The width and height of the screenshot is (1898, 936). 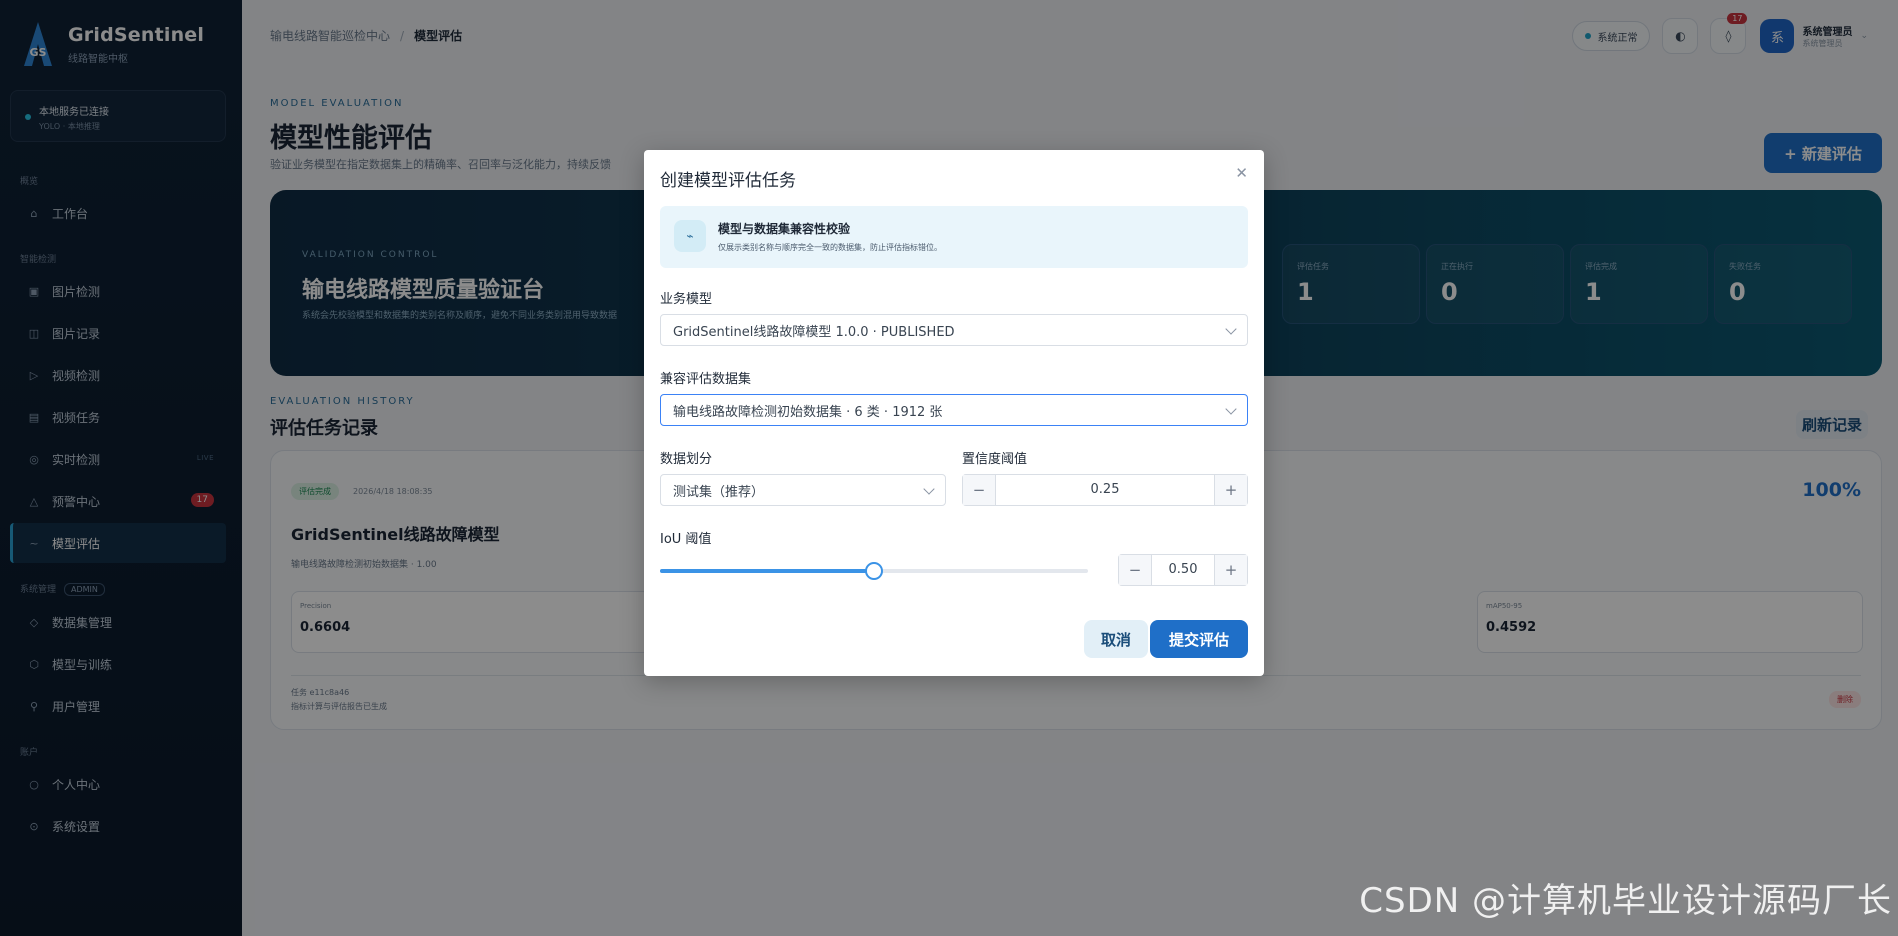 I want to click on iou-slider-fill, so click(x=767, y=571).